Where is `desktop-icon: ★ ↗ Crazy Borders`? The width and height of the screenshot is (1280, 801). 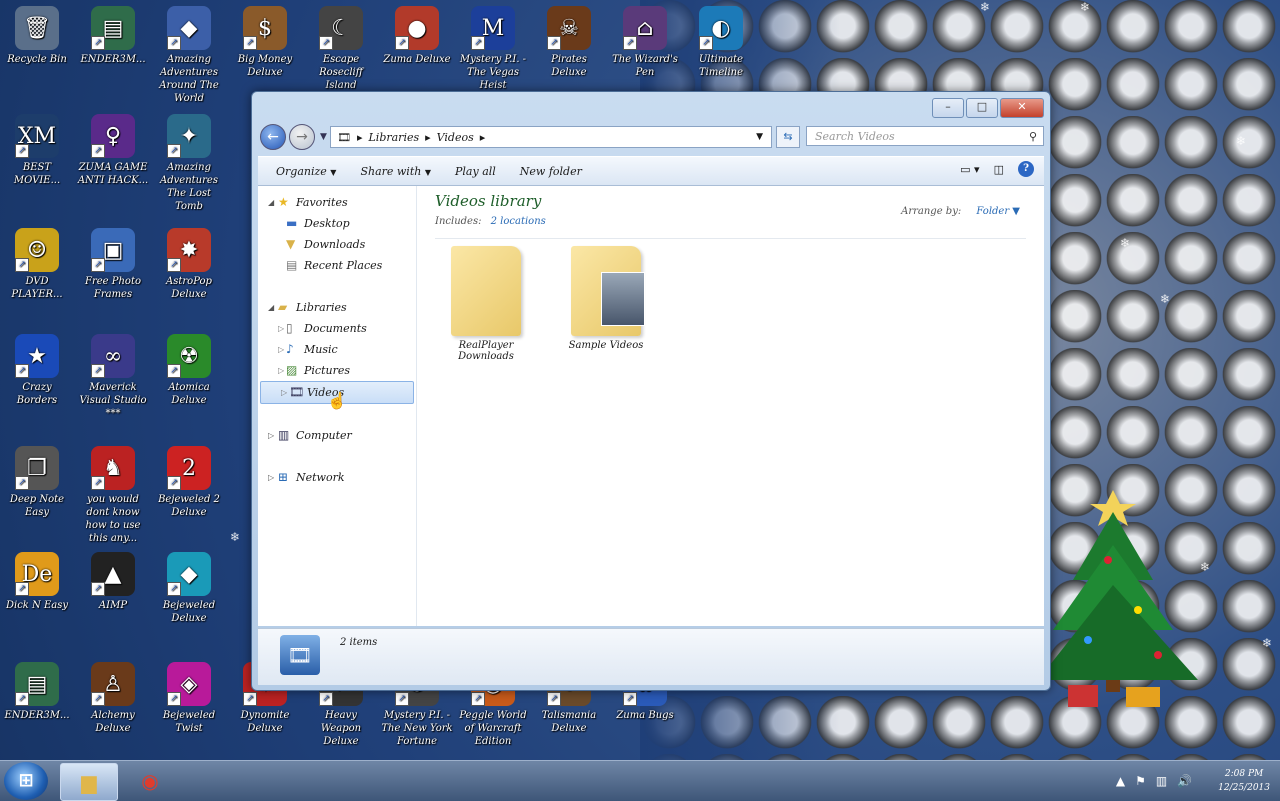
desktop-icon: ★ ↗ Crazy Borders is located at coordinates (37, 370).